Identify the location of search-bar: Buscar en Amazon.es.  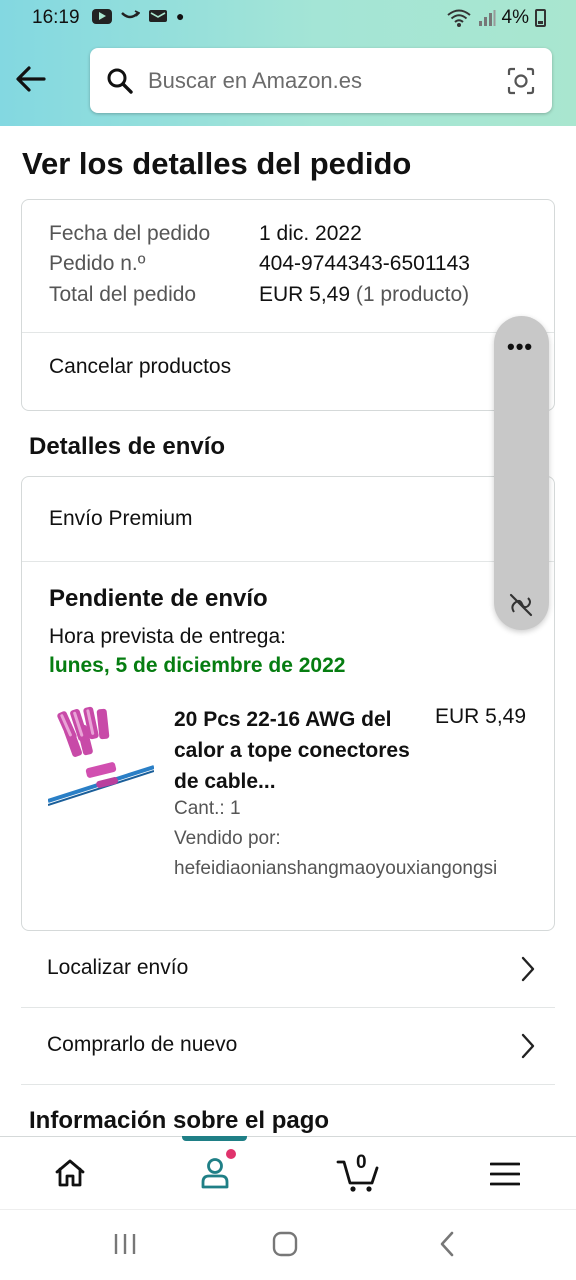
(321, 80).